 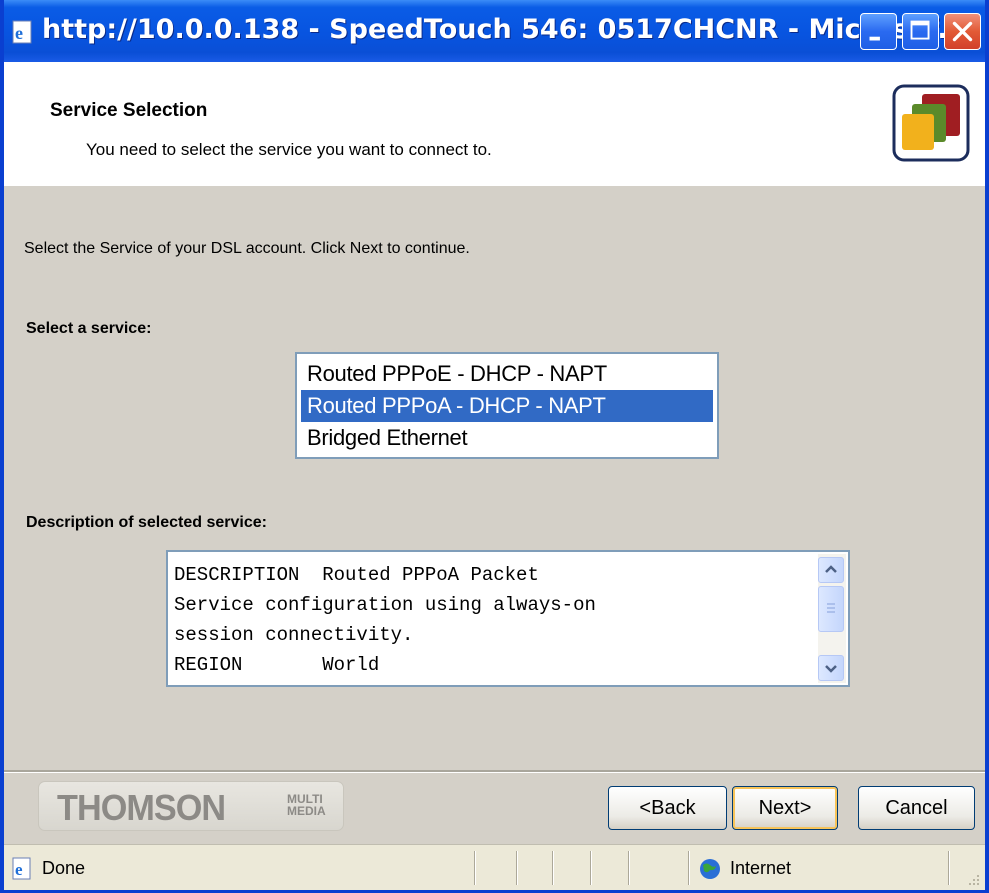 I want to click on resize-grip-icon, so click(x=973, y=879).